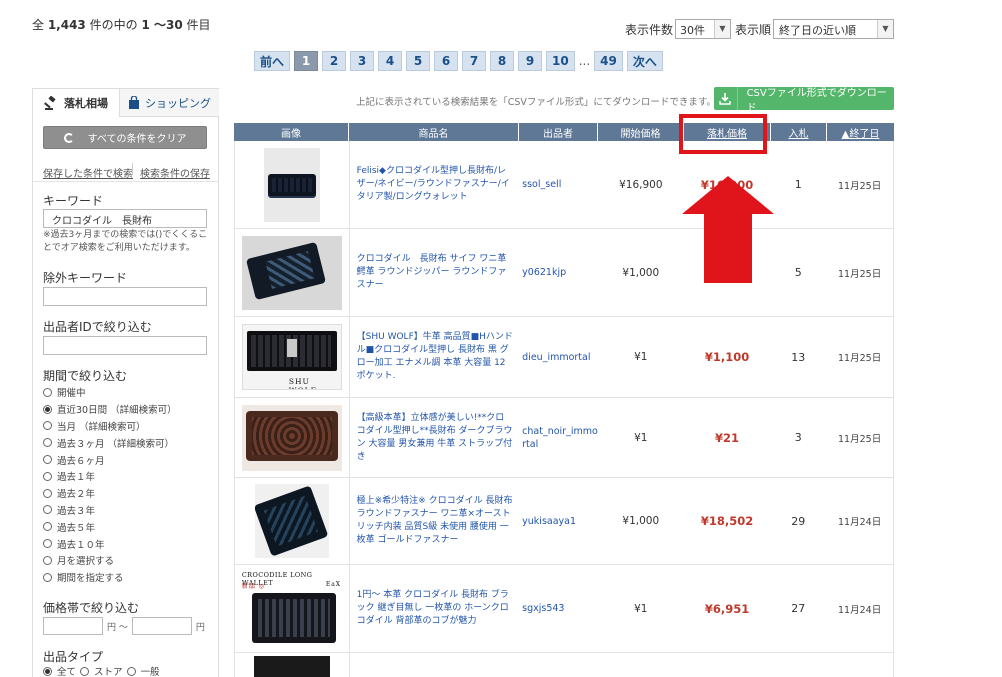 The image size is (1002, 677). Describe the element at coordinates (798, 357) in the screenshot. I see `bid-count: 13` at that location.